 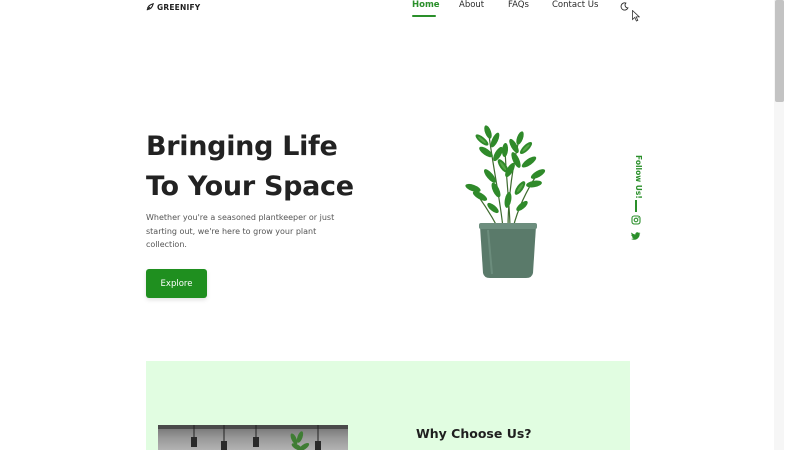 What do you see at coordinates (388, 405) in the screenshot?
I see `why-choose-us-section: Why Choose Us?` at bounding box center [388, 405].